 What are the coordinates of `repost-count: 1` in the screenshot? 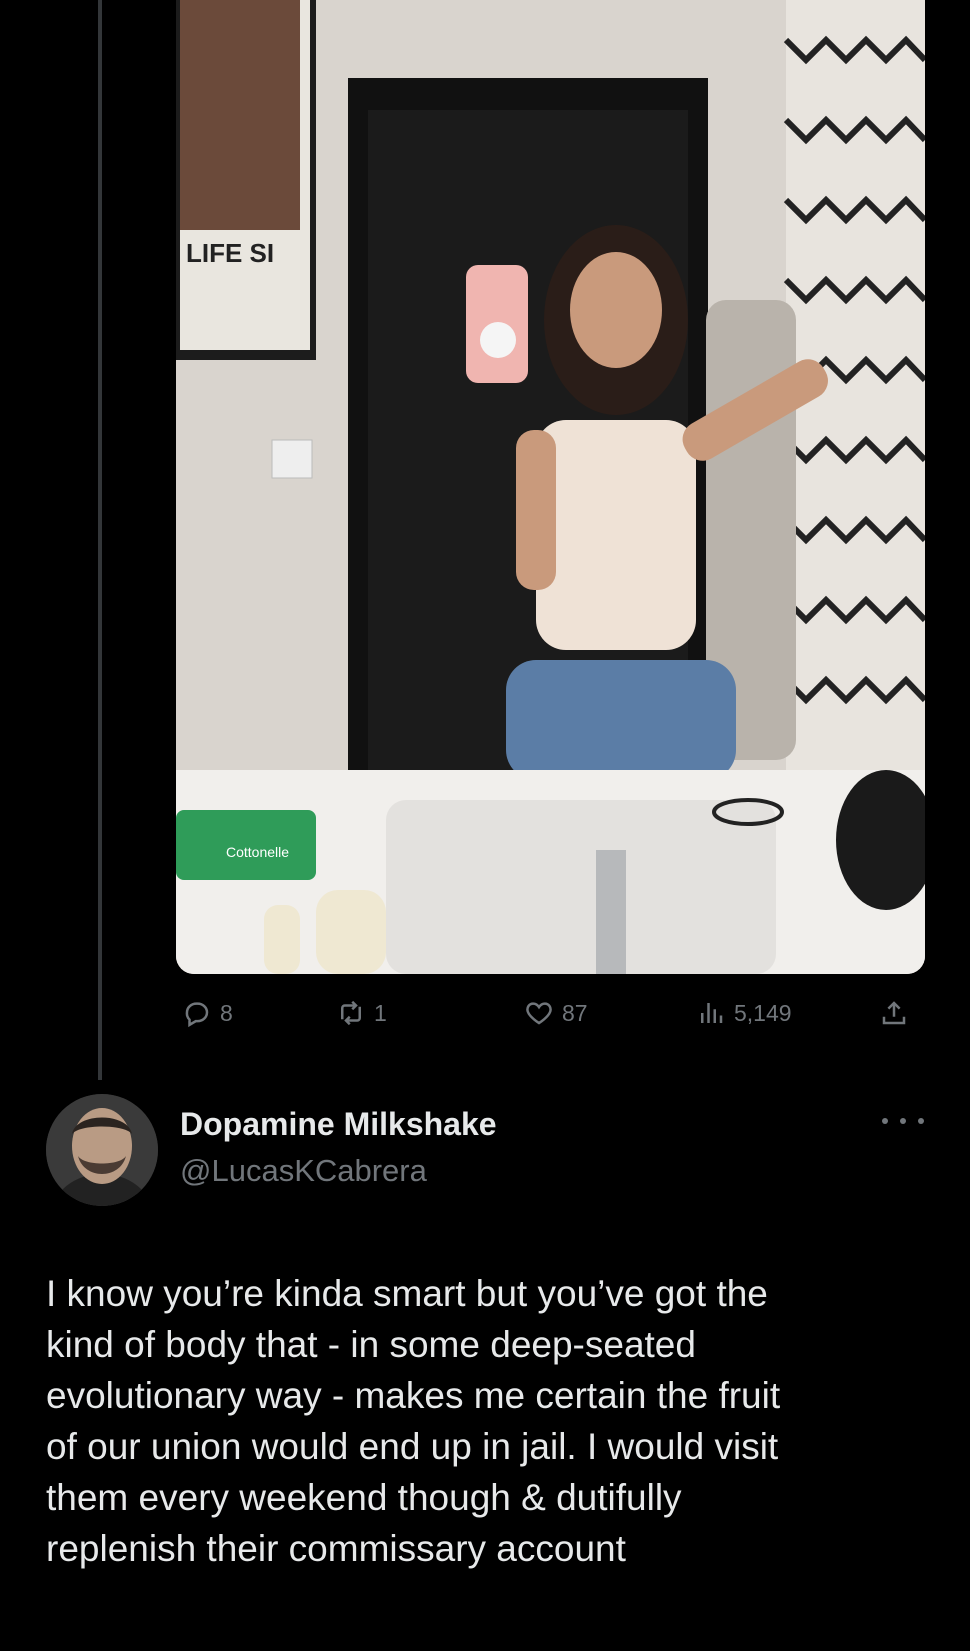 It's located at (380, 1012).